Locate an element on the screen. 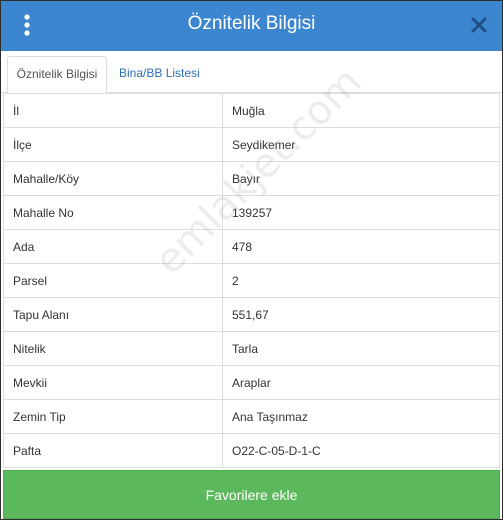  table-row: Pafta O22-C-05-D-1-C is located at coordinates (251, 450).